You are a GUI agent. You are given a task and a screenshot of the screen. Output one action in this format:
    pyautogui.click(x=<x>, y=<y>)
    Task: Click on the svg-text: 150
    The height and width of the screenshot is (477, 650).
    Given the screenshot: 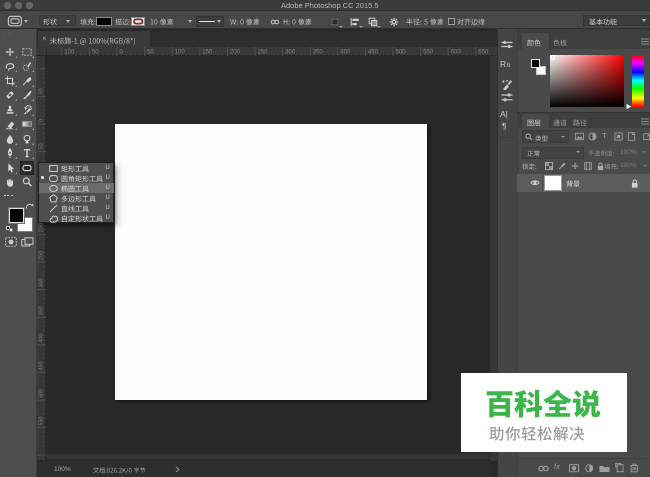 What is the action you would take?
    pyautogui.click(x=207, y=53)
    